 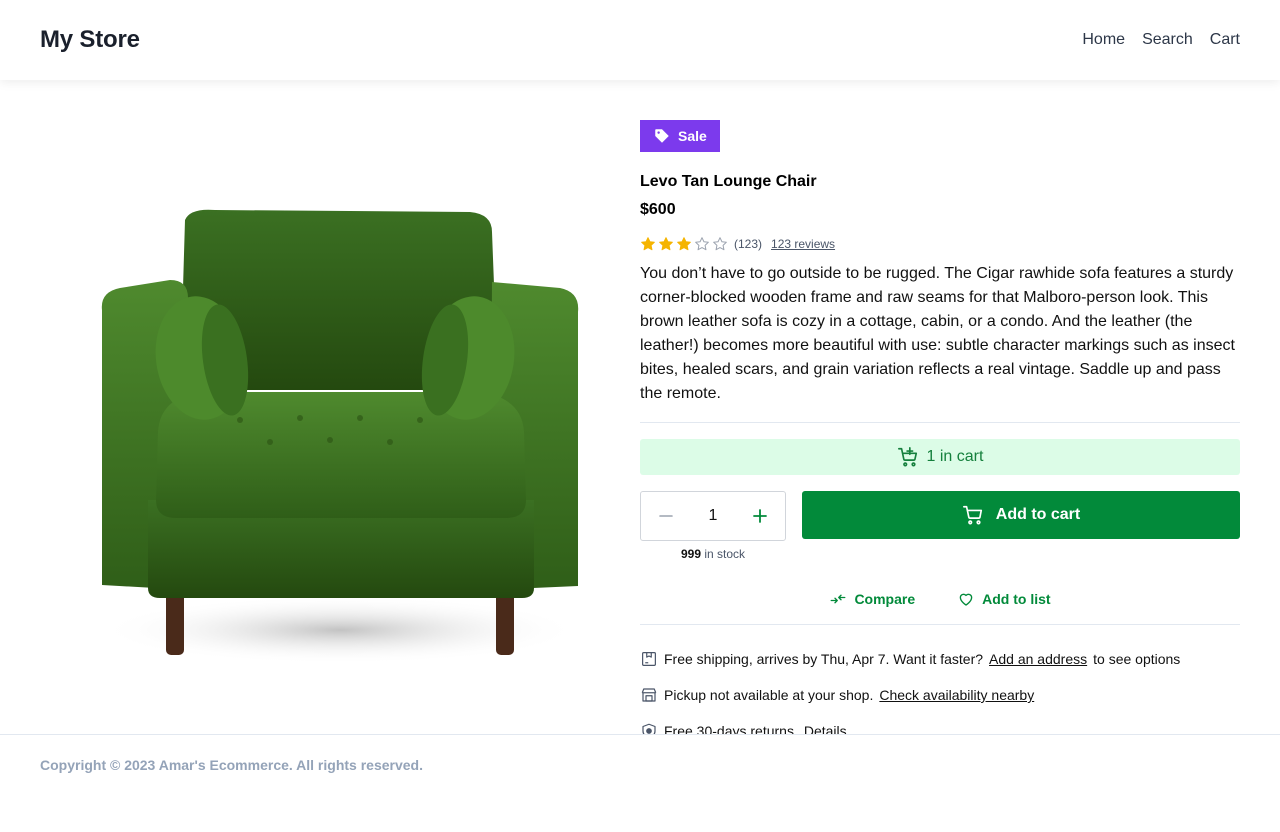 I want to click on product-price: $600, so click(x=658, y=209).